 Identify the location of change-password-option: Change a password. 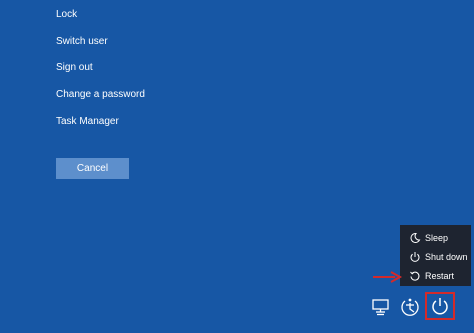
(100, 95).